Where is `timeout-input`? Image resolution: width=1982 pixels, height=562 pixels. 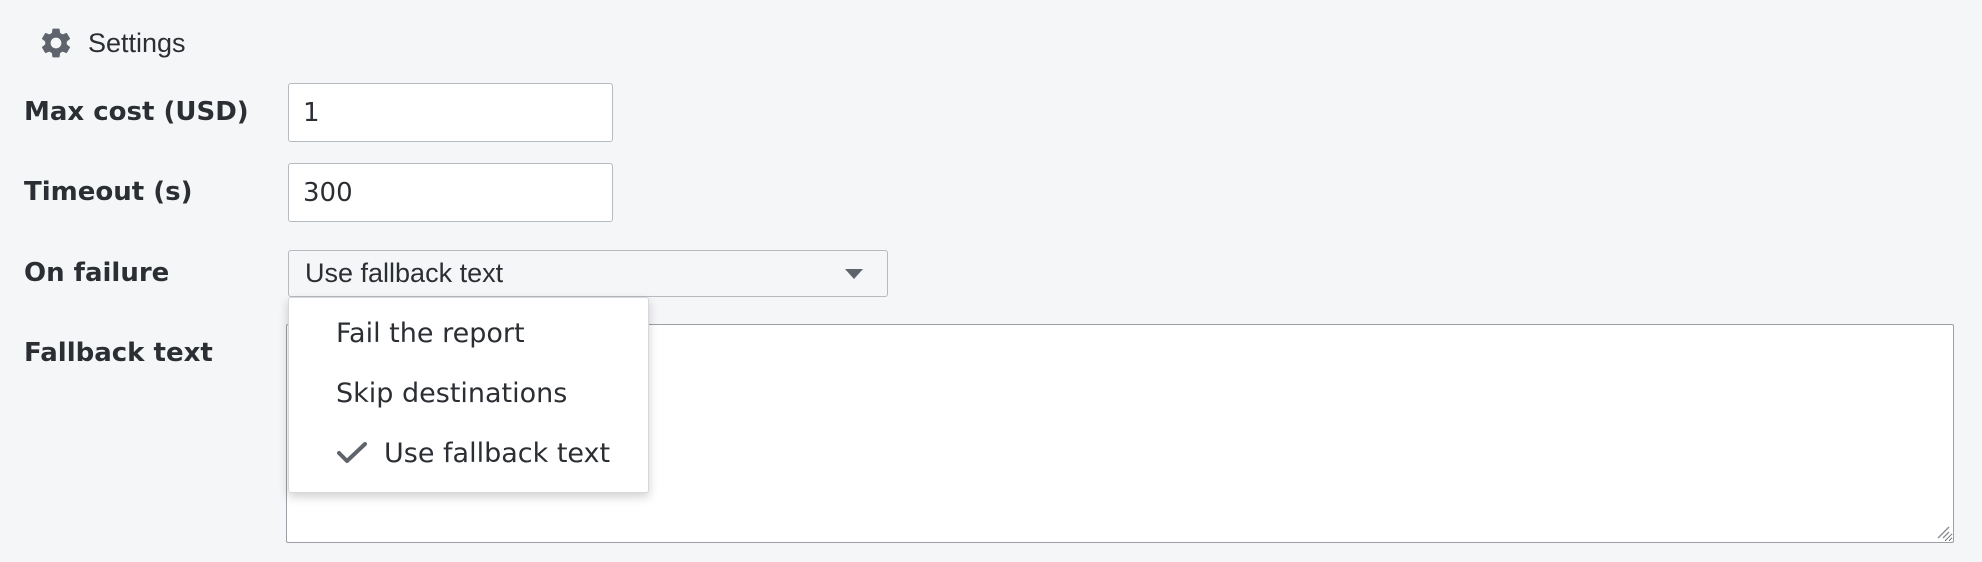
timeout-input is located at coordinates (450, 192).